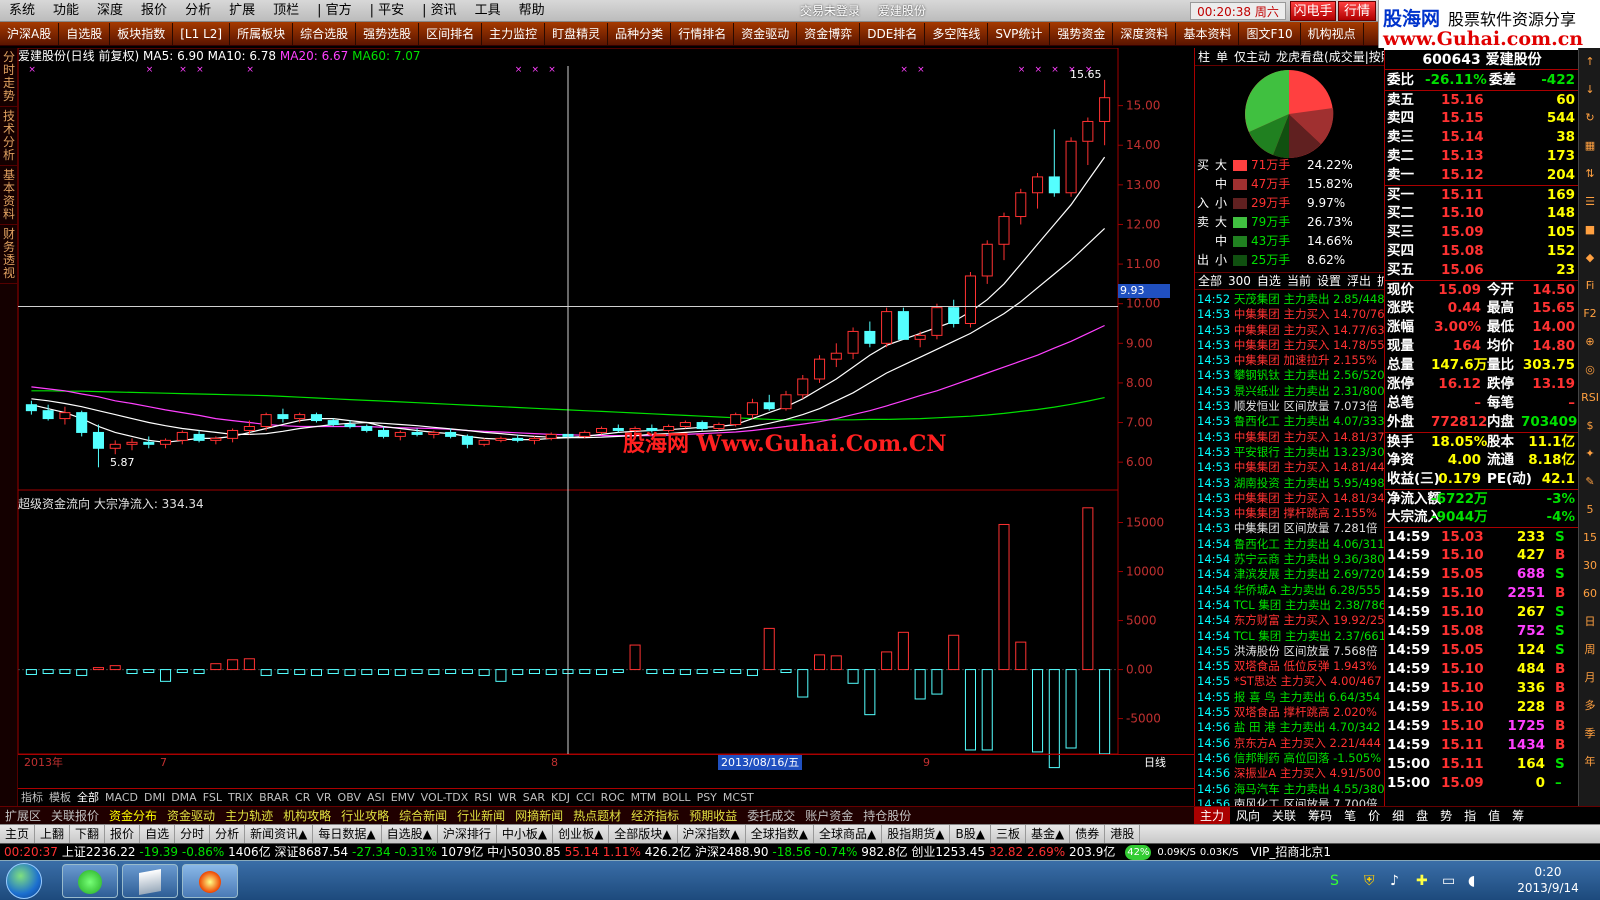  I want to click on tray-shield-icon: ⛨, so click(1369, 881).